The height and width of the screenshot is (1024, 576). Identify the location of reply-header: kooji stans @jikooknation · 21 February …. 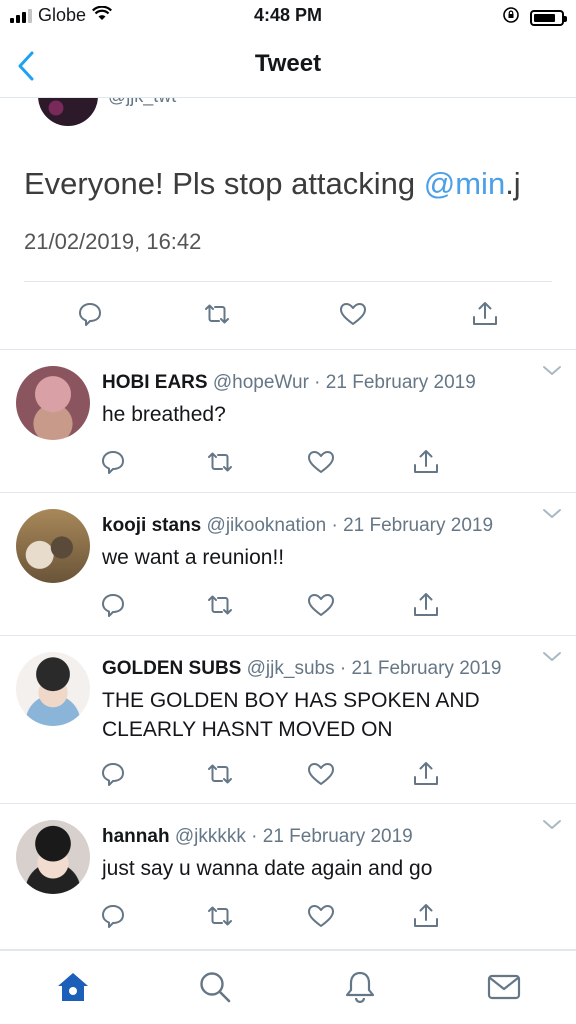
(297, 526).